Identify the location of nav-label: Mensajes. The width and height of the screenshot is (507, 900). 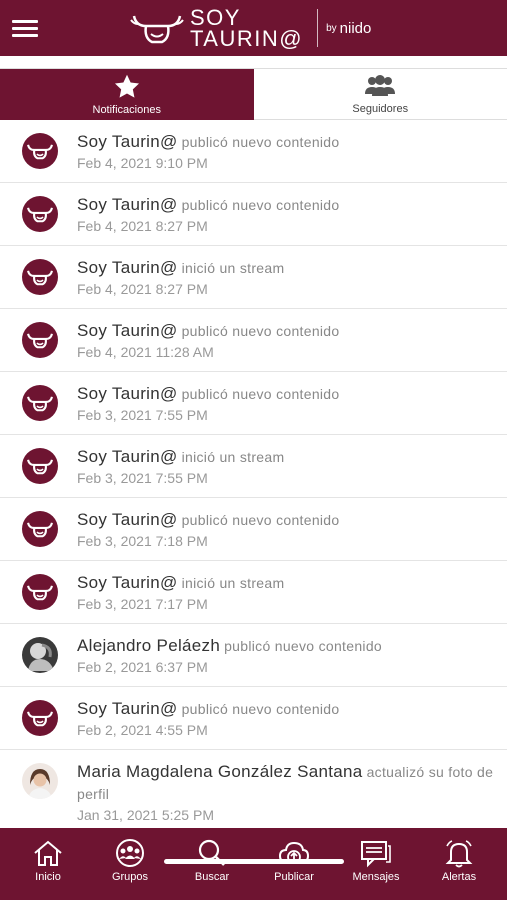
(376, 877).